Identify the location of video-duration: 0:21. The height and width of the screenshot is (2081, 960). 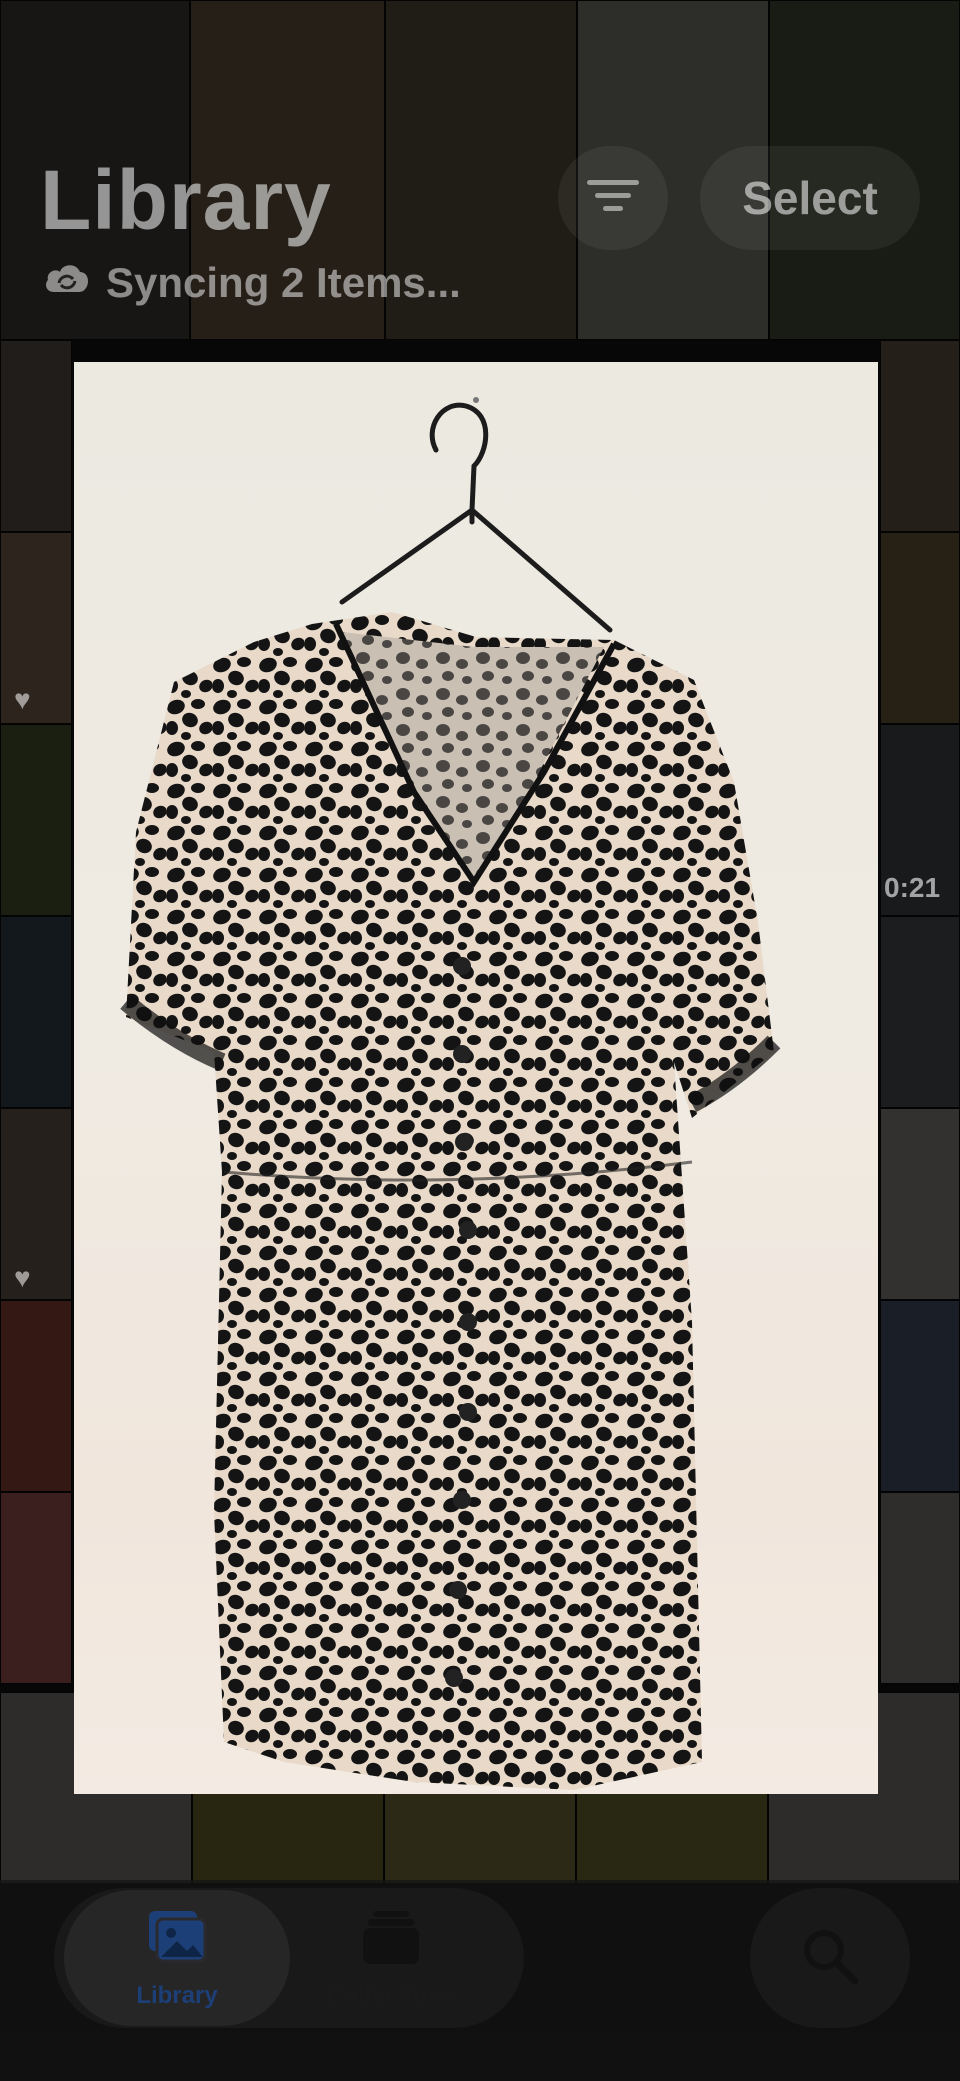
(912, 887).